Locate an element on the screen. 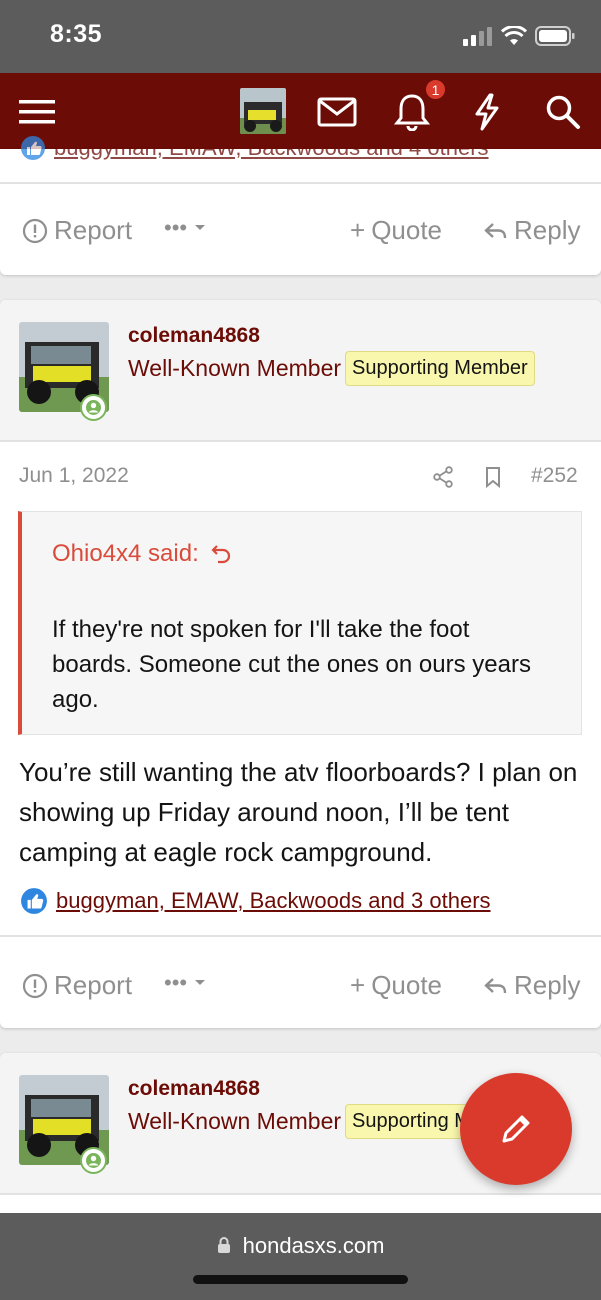  post-actions: Report ••• + Quote Reply is located at coordinates (300, 983).